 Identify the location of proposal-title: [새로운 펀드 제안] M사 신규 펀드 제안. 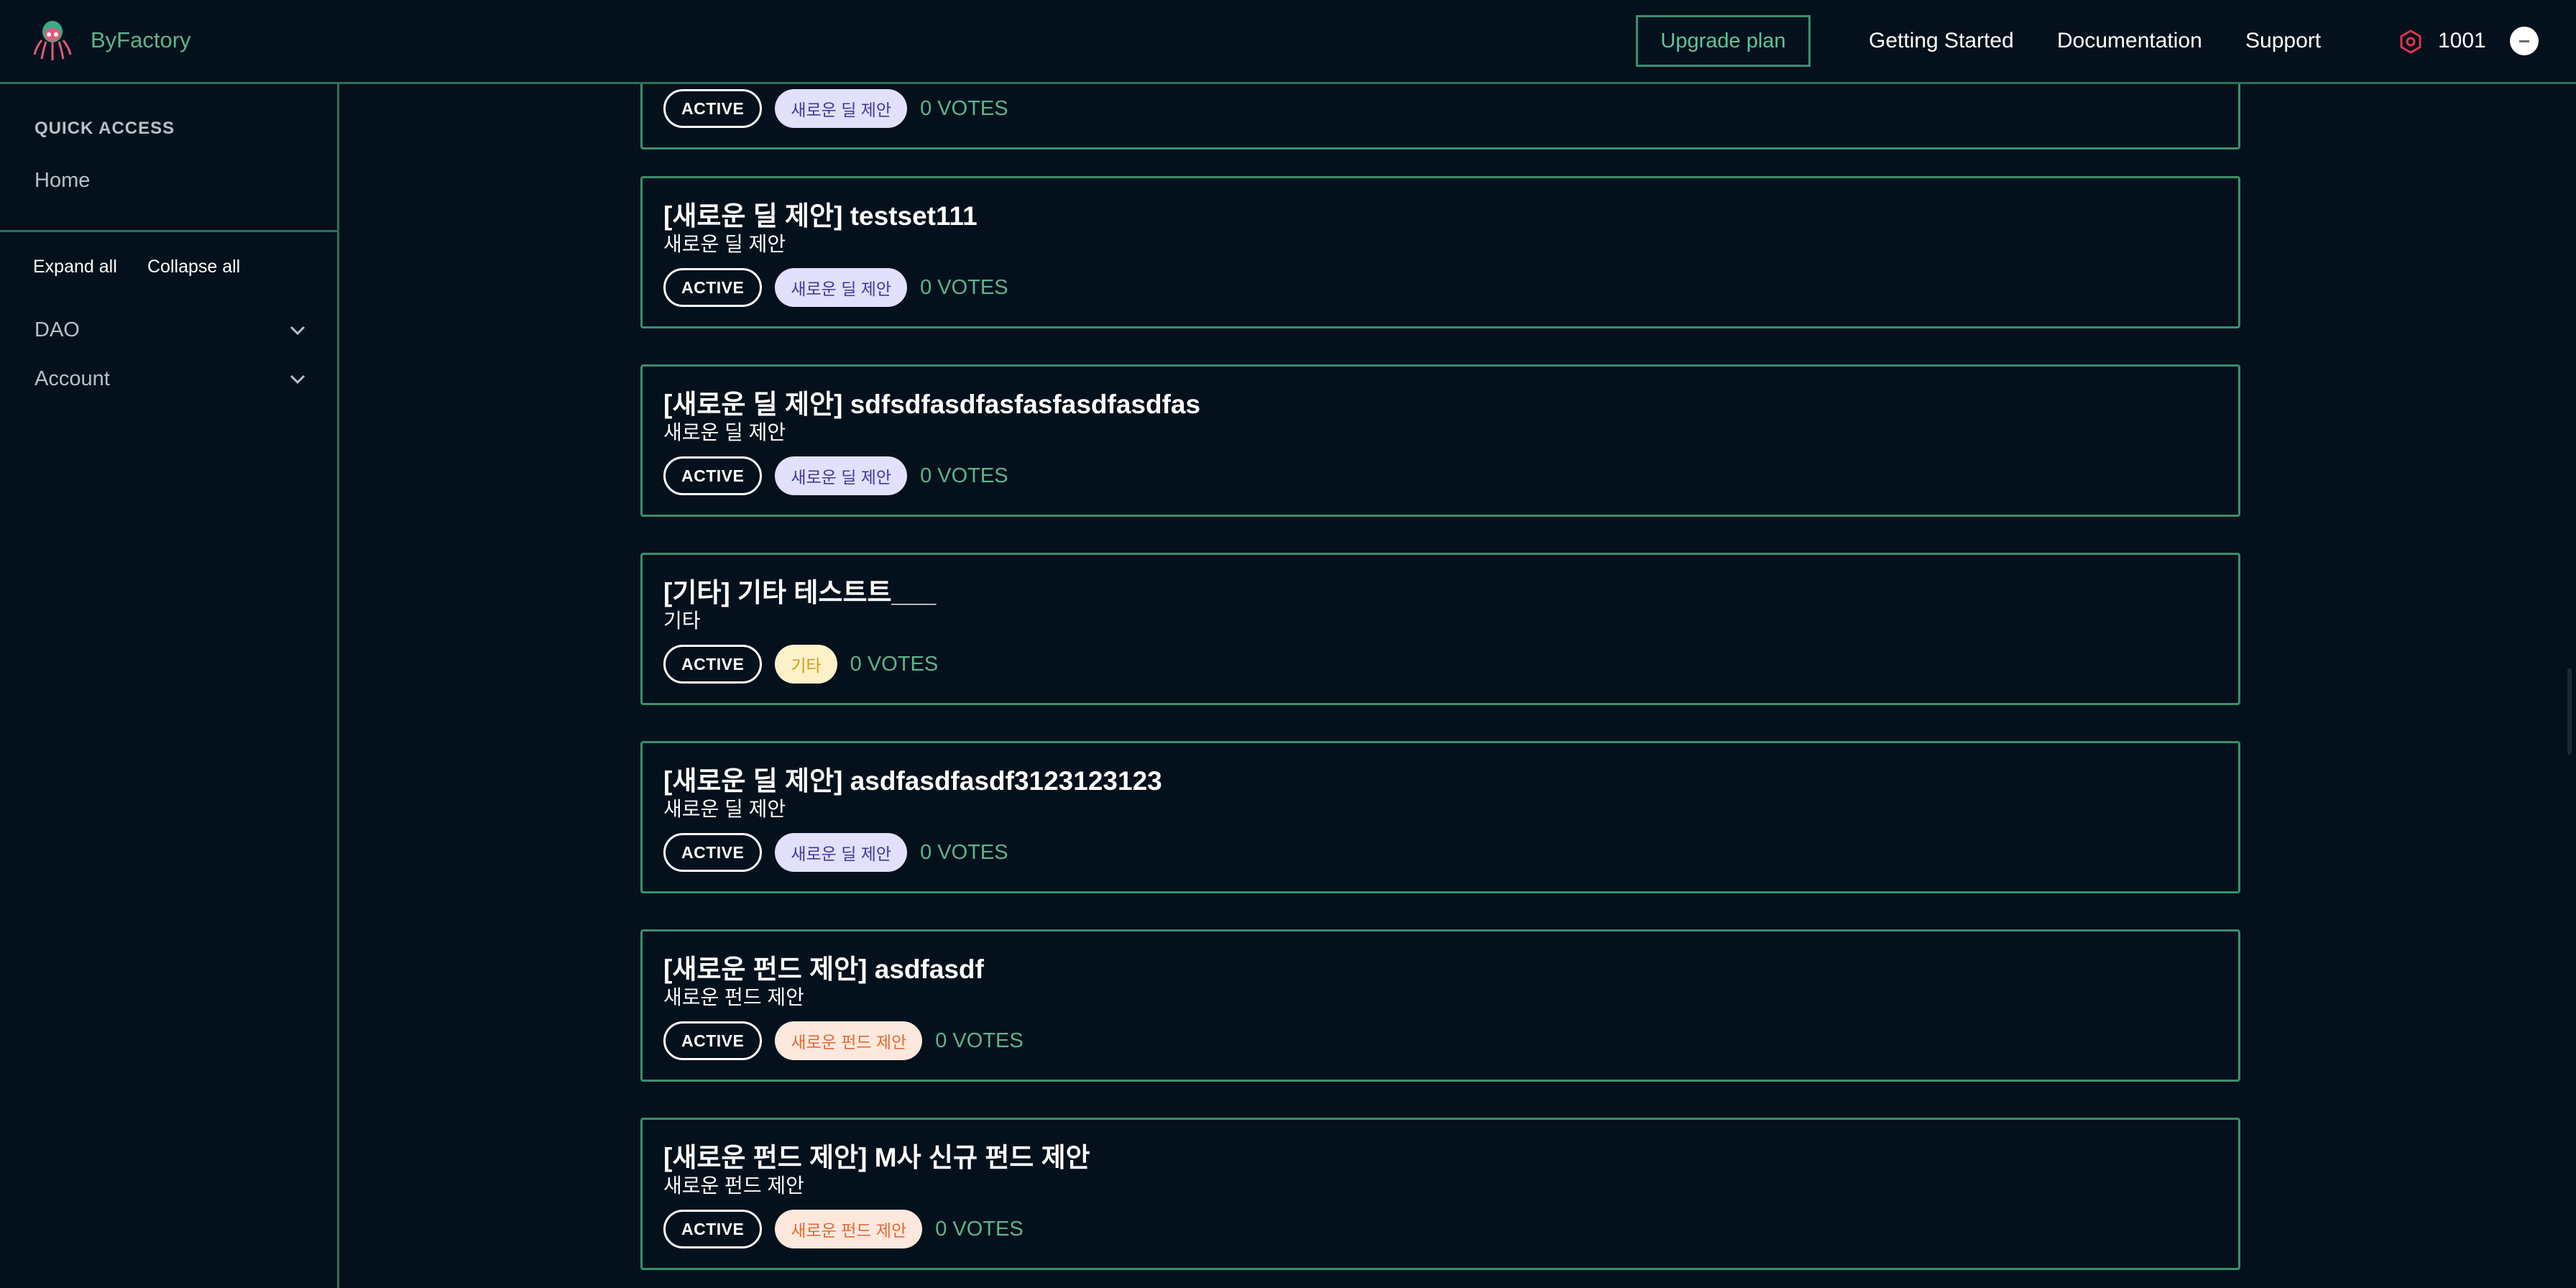
(876, 1155).